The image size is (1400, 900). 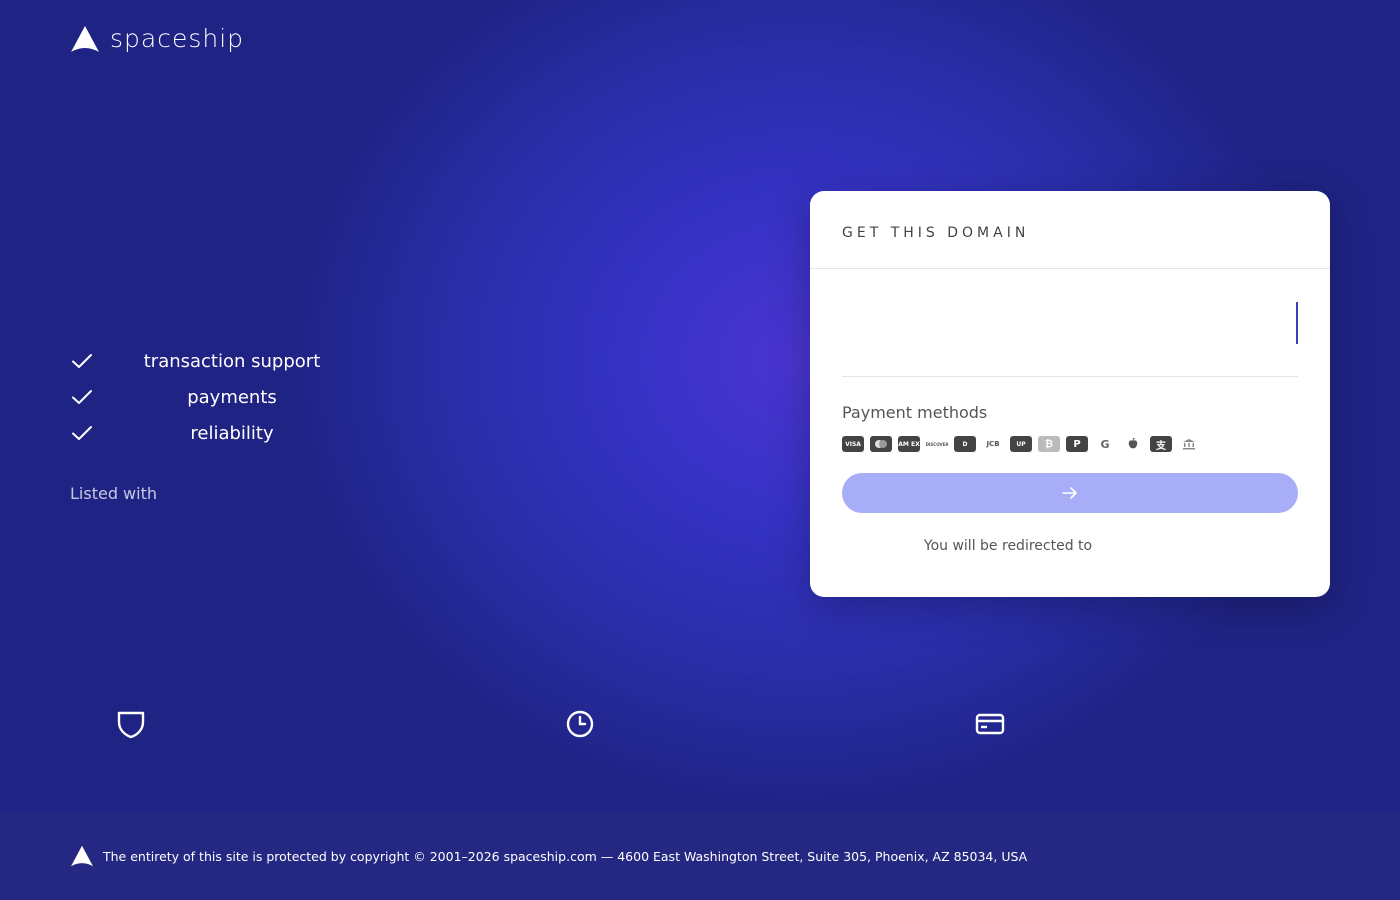 What do you see at coordinates (177, 38) in the screenshot?
I see `brand-name: spaceship` at bounding box center [177, 38].